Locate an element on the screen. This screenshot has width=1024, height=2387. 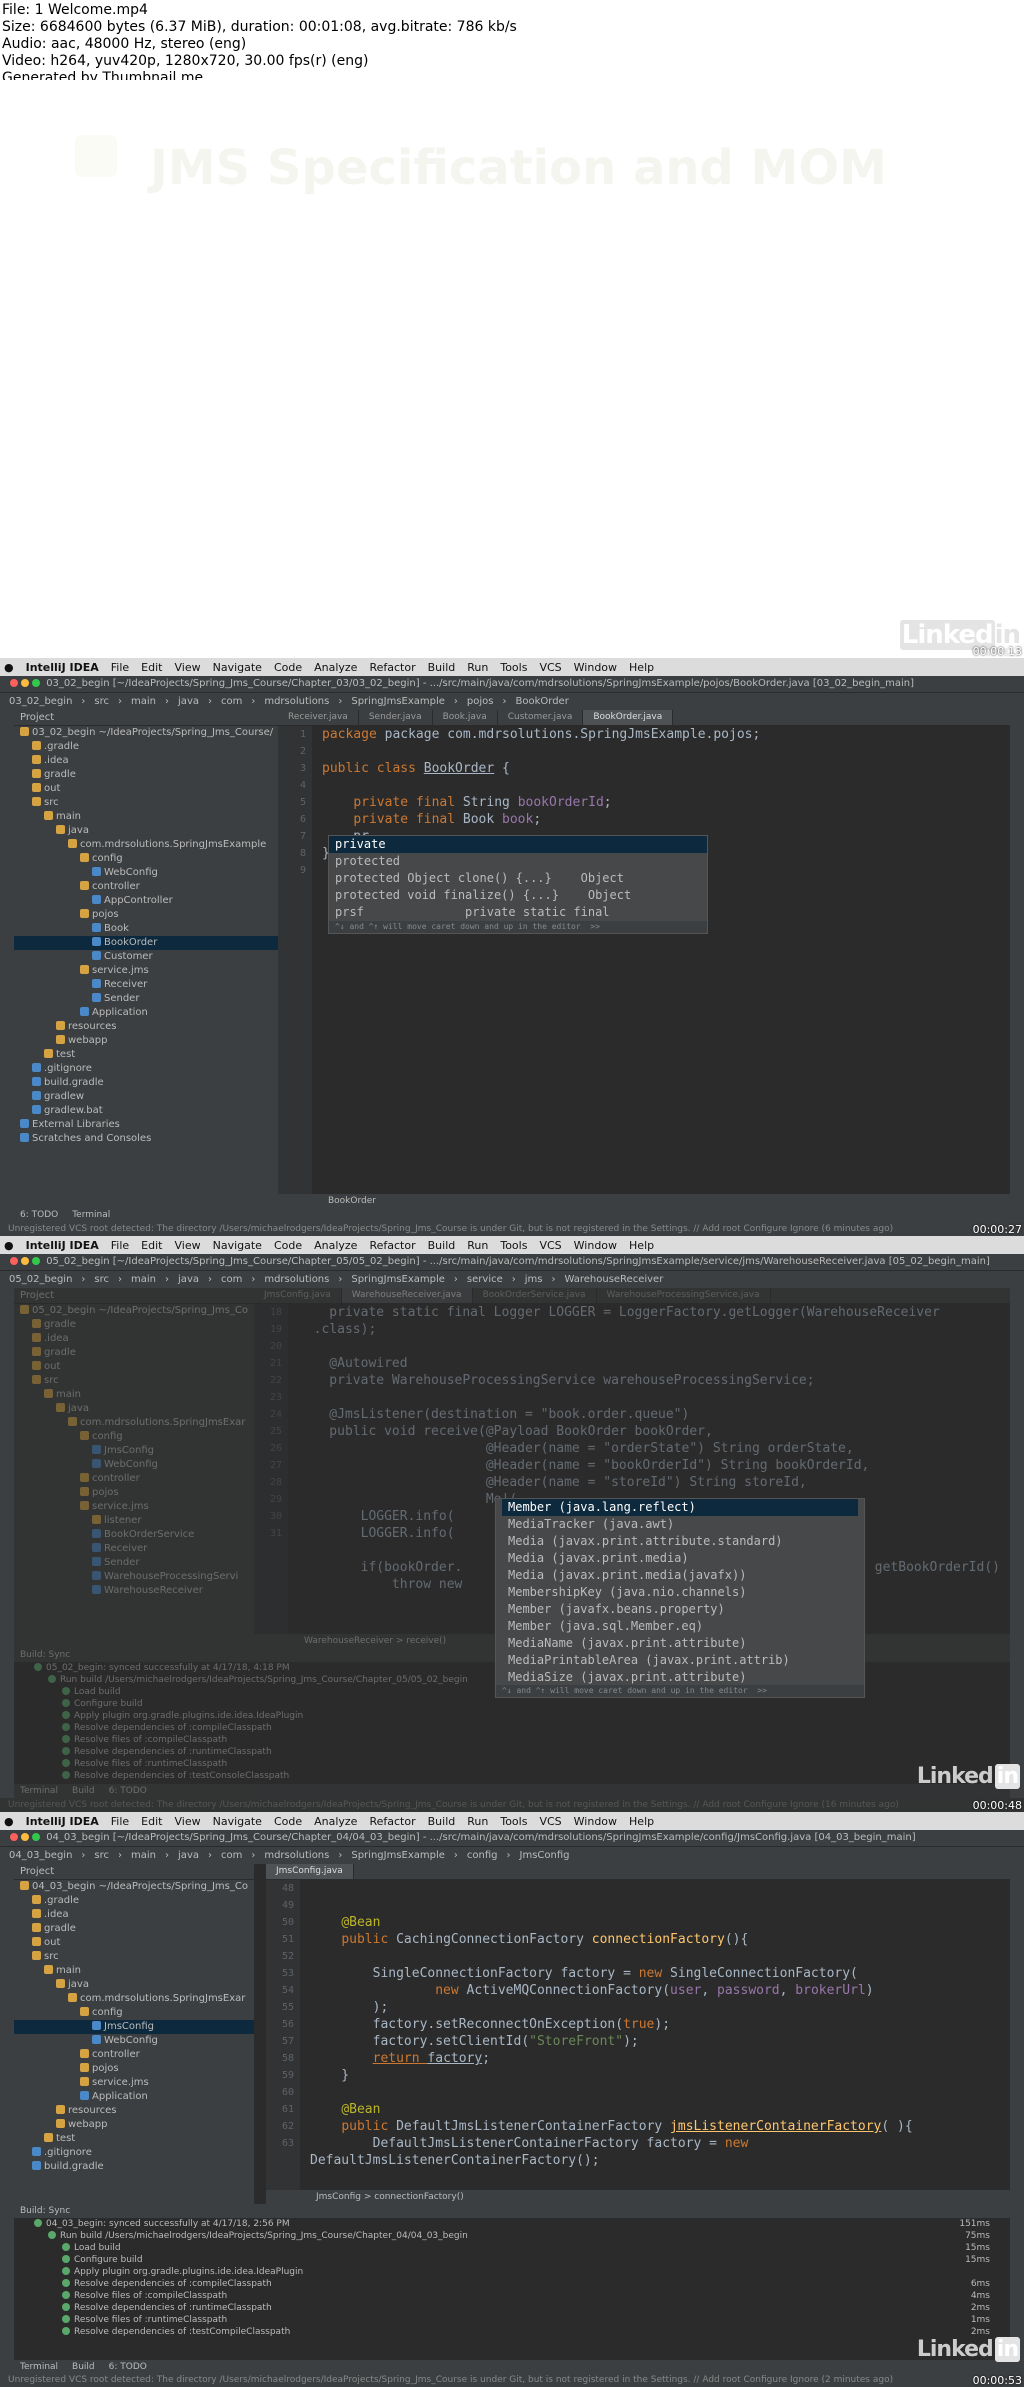
tree-item: build.gradle is located at coordinates (134, 2167).